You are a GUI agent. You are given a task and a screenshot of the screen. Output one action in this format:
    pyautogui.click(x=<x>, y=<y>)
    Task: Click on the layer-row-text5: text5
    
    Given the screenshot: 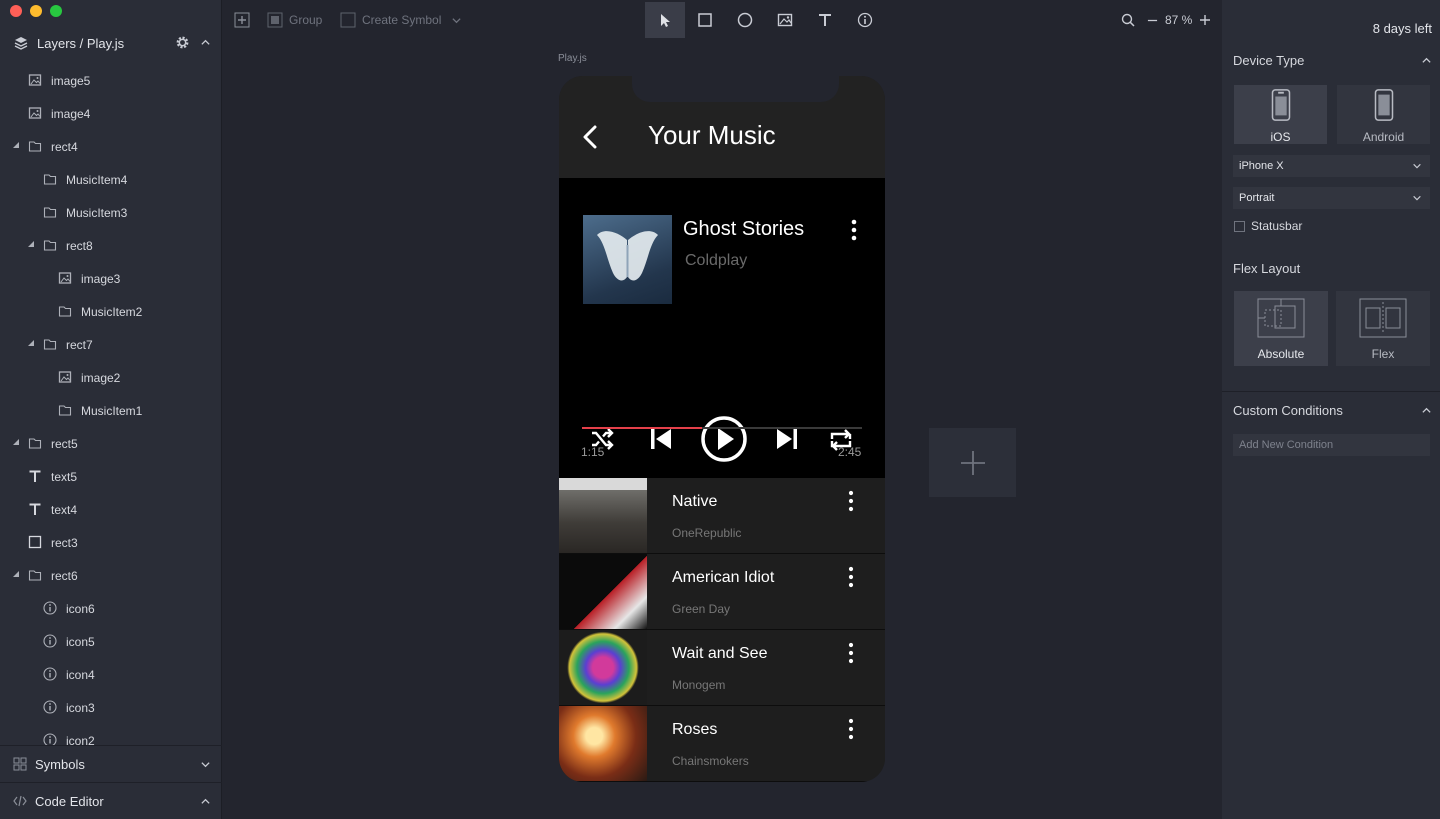 What is the action you would take?
    pyautogui.click(x=111, y=476)
    